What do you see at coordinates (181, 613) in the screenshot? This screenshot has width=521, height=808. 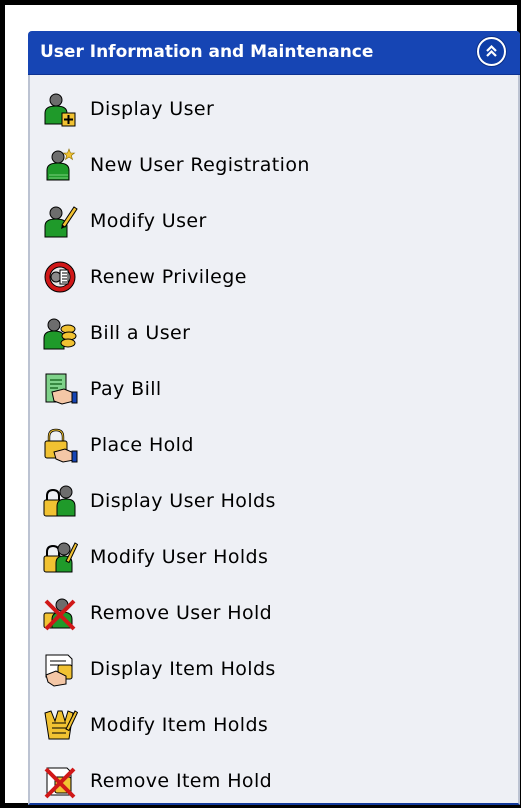 I see `menu-item-label: Remove User Hold` at bounding box center [181, 613].